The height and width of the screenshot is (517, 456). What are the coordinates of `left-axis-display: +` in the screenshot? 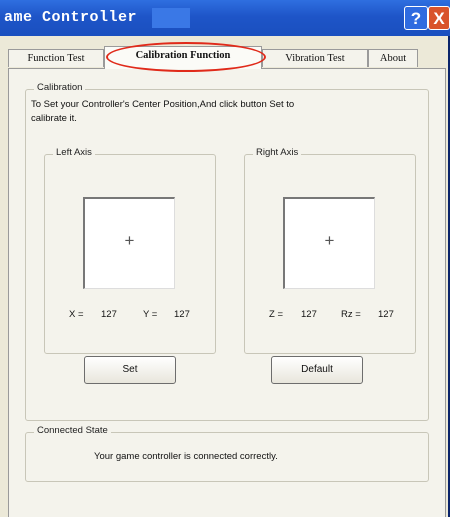 It's located at (129, 243).